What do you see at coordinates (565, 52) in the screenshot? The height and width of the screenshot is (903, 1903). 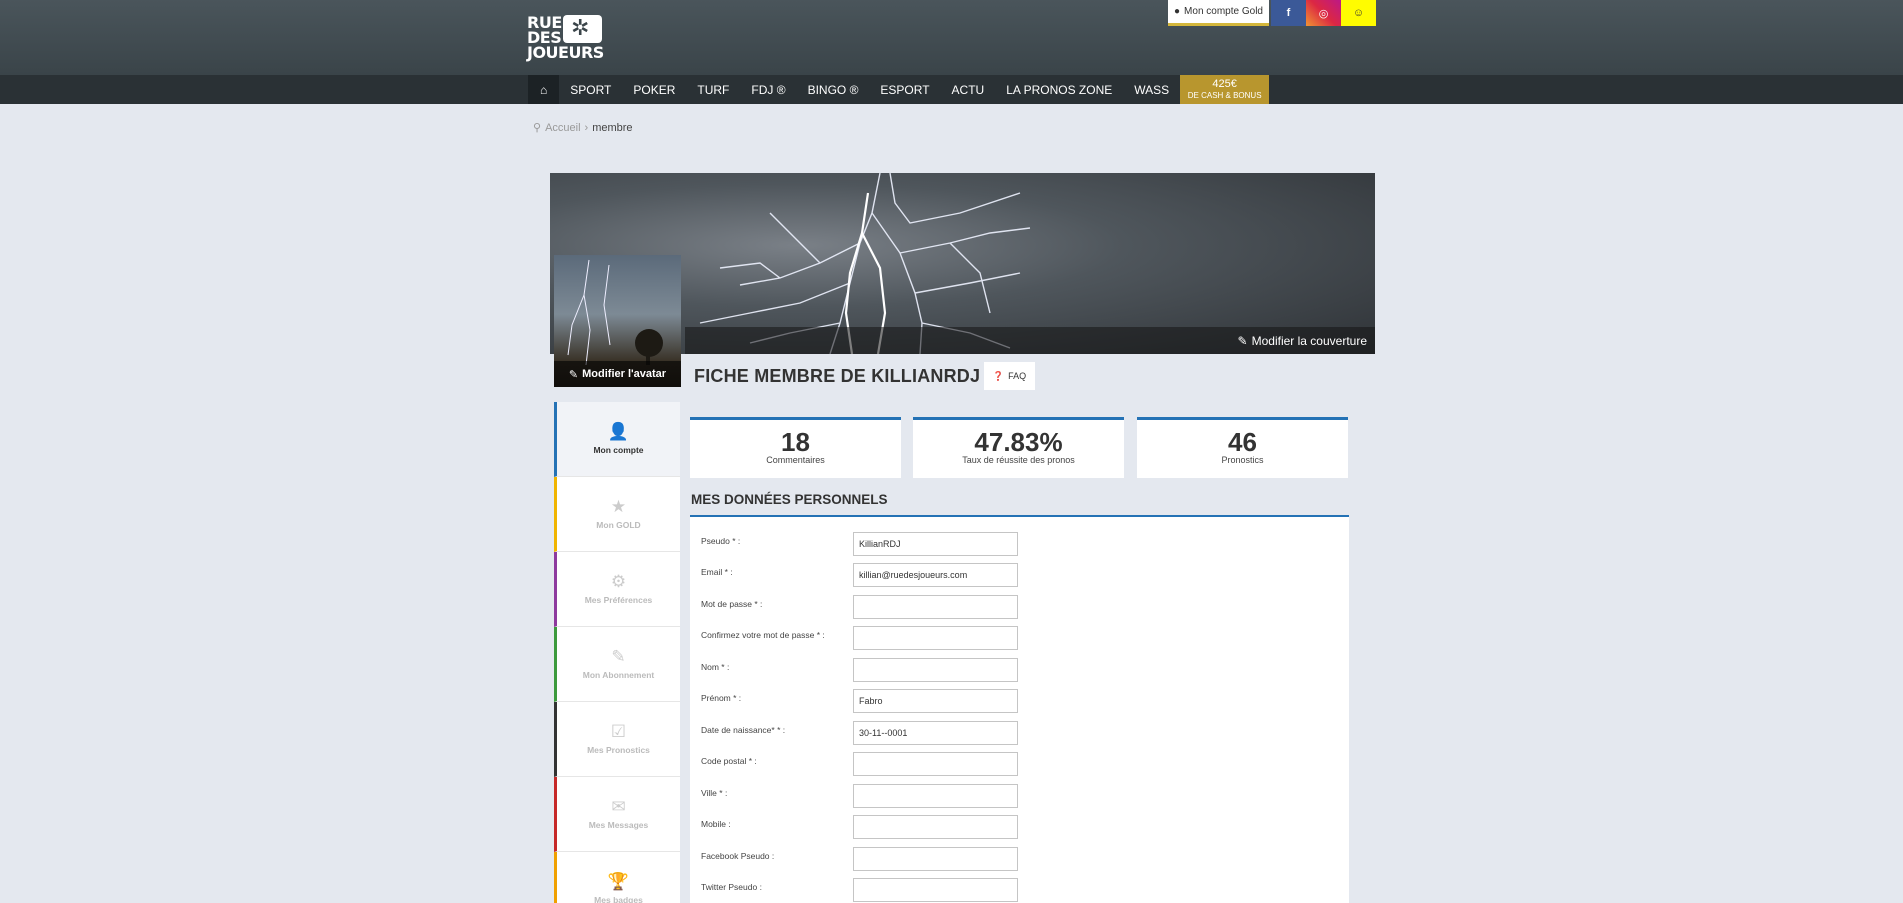 I see `logo-line-3: JOUEURS` at bounding box center [565, 52].